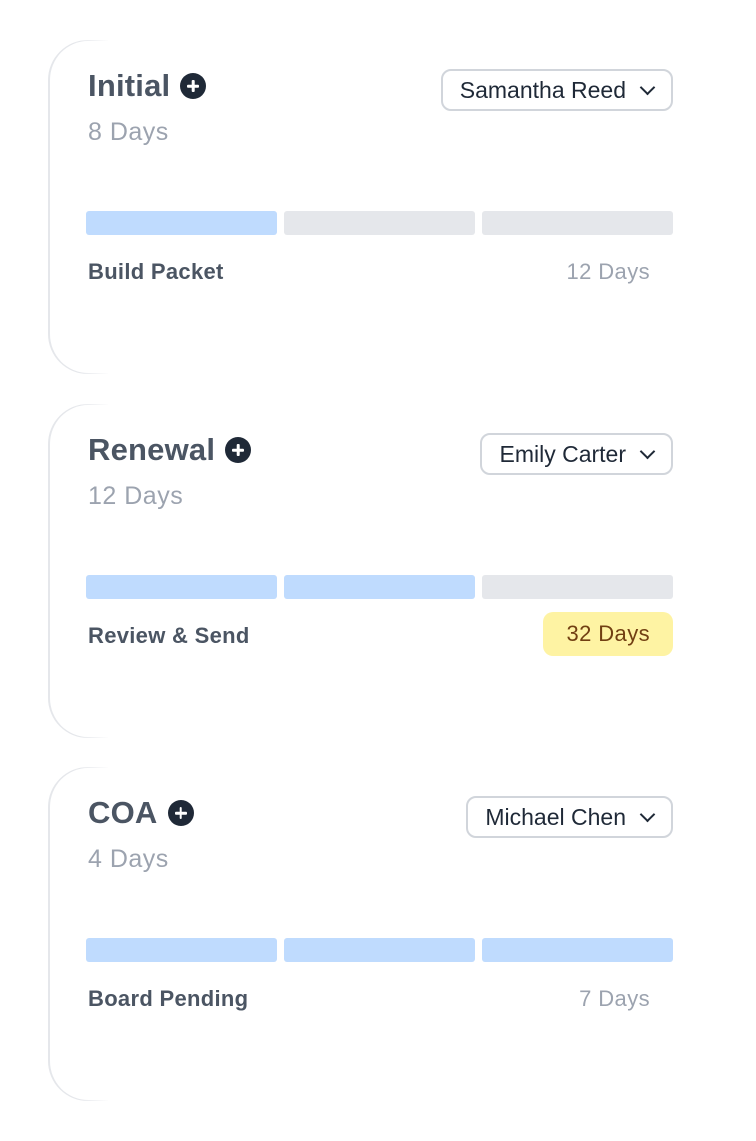  Describe the element at coordinates (128, 859) in the screenshot. I see `card-days: 4 Days` at that location.